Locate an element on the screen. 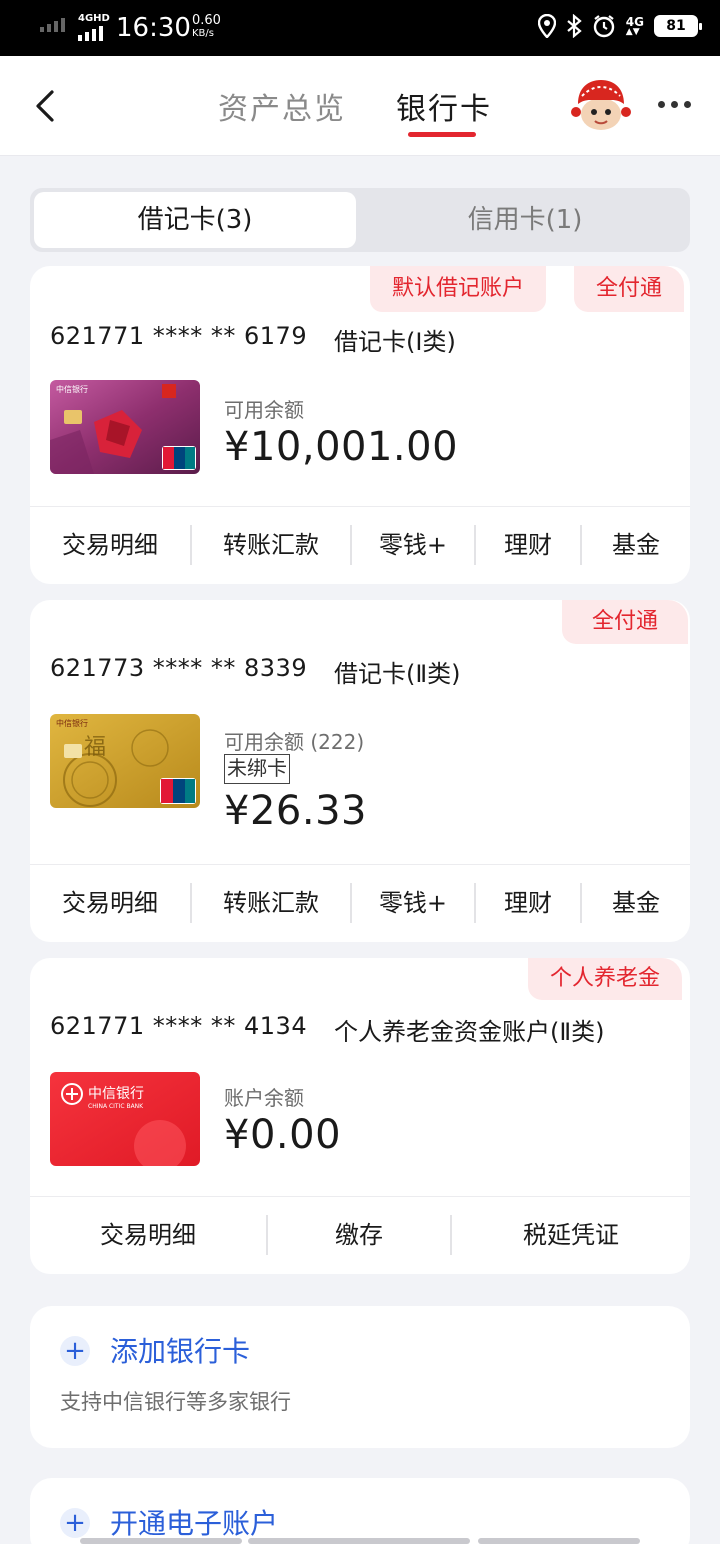  unbound-card-tag: 未绑卡 is located at coordinates (257, 769).